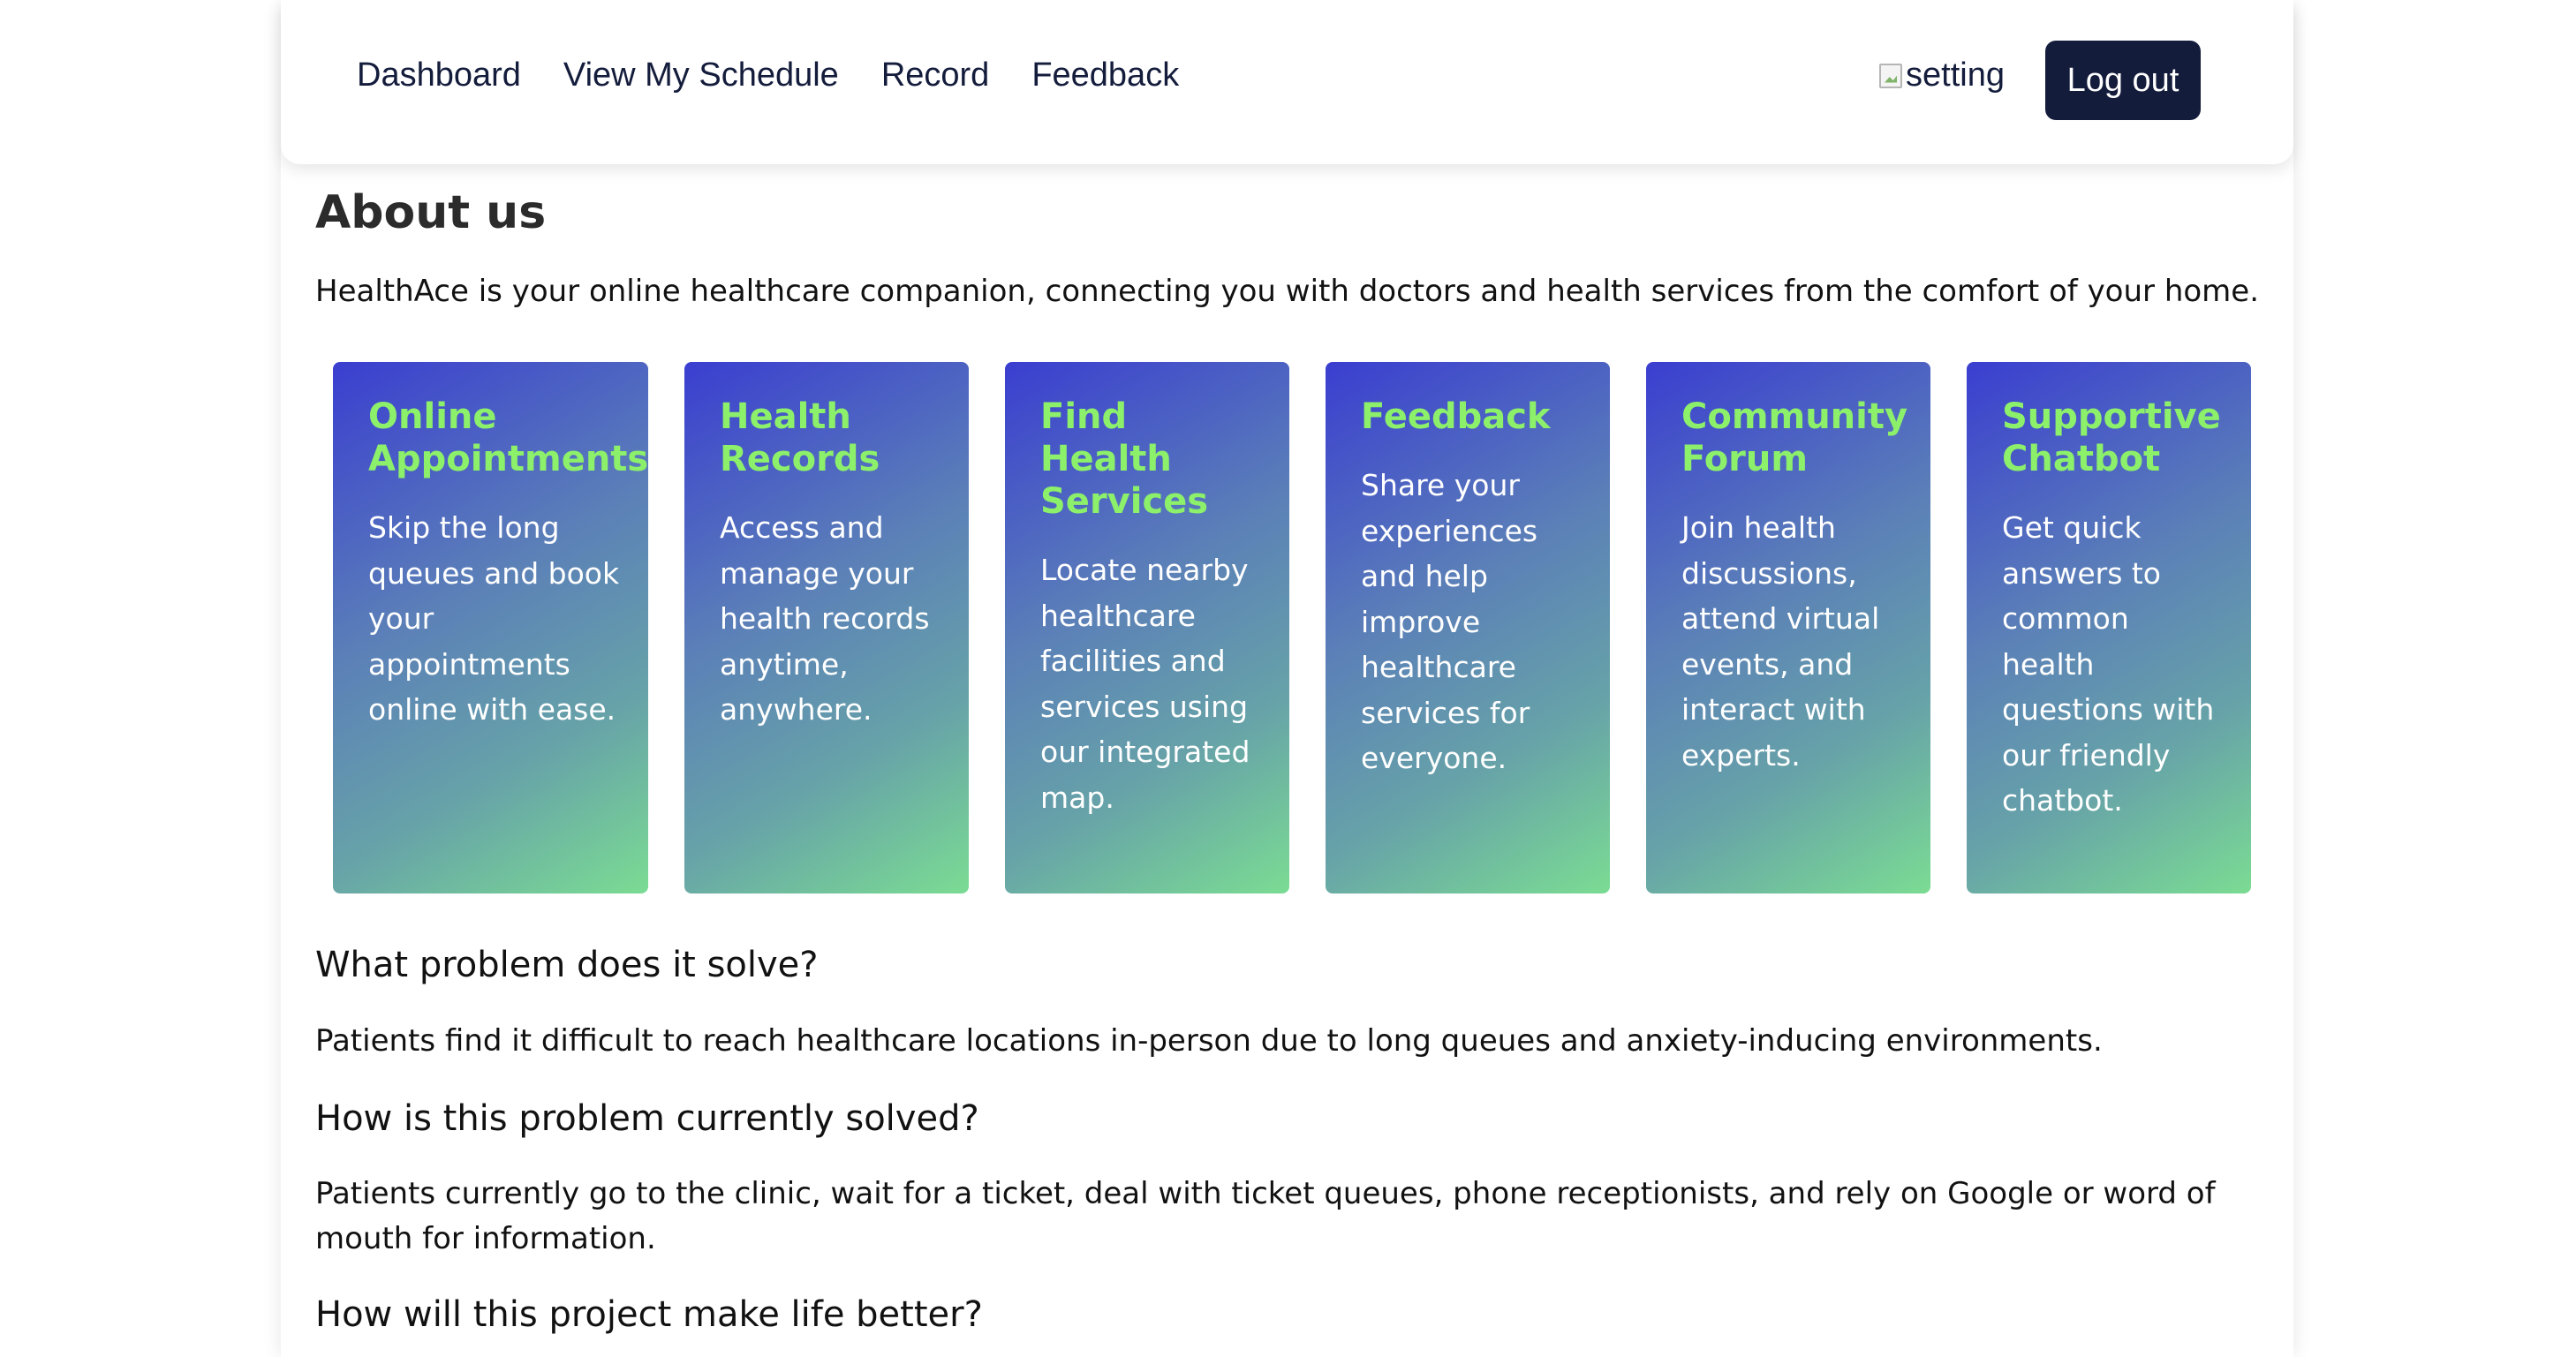 Image resolution: width=2576 pixels, height=1357 pixels. What do you see at coordinates (649, 1315) in the screenshot?
I see `improvement-heading: How will this project make life better?` at bounding box center [649, 1315].